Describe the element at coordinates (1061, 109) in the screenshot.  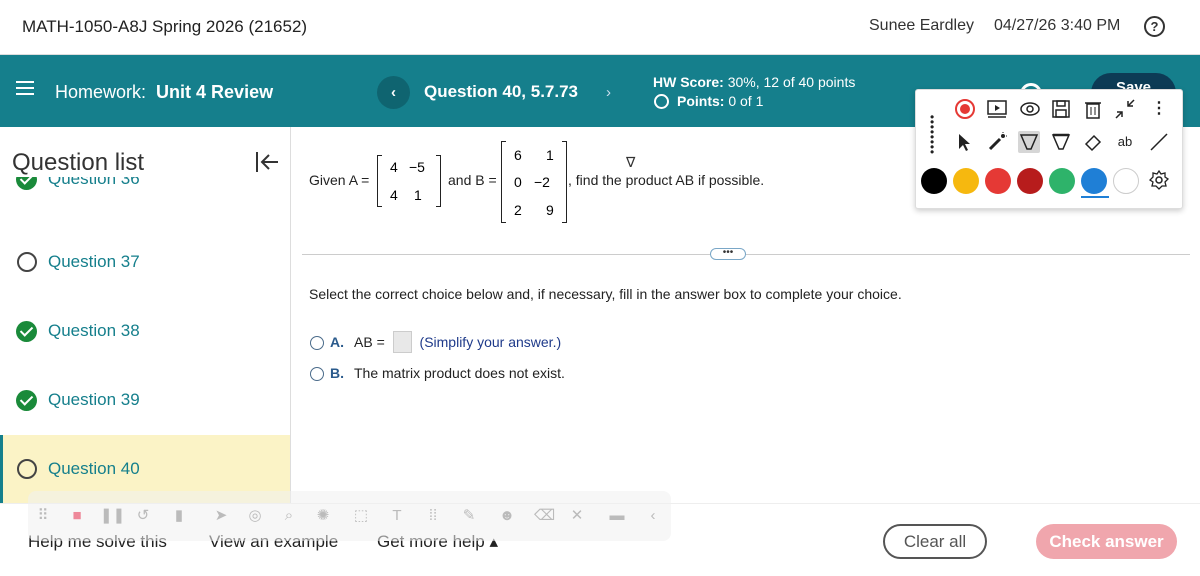
I see `save-icon` at that location.